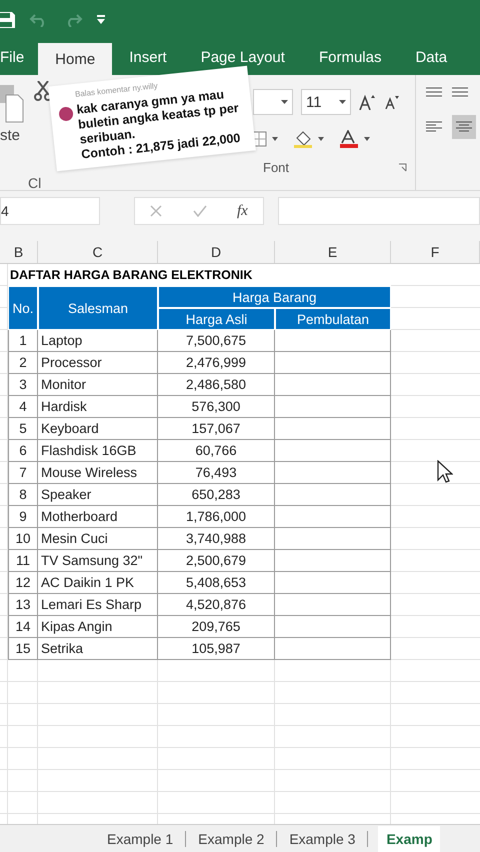  Describe the element at coordinates (23, 627) in the screenshot. I see `table-cell: 14` at that location.